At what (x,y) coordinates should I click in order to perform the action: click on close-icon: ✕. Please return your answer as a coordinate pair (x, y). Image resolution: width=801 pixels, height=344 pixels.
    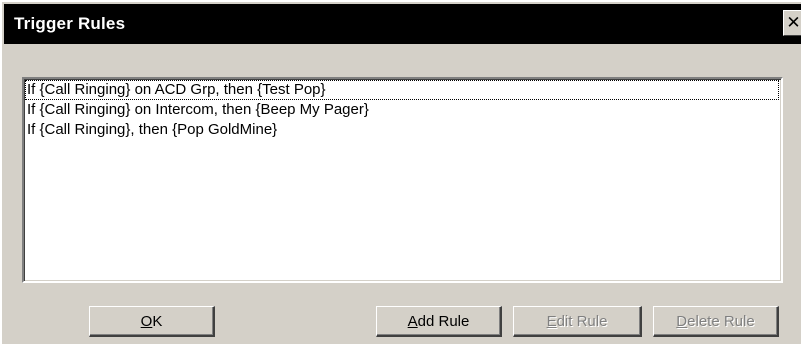
    Looking at the image, I should click on (793, 23).